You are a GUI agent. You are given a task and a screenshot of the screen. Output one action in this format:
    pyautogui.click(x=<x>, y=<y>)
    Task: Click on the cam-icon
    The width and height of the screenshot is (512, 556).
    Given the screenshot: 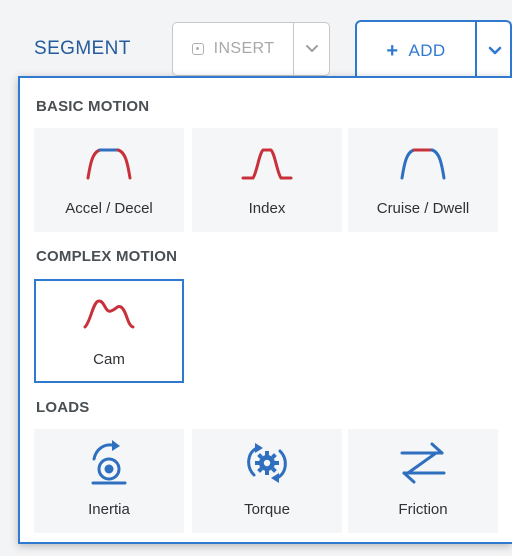 What is the action you would take?
    pyautogui.click(x=109, y=314)
    